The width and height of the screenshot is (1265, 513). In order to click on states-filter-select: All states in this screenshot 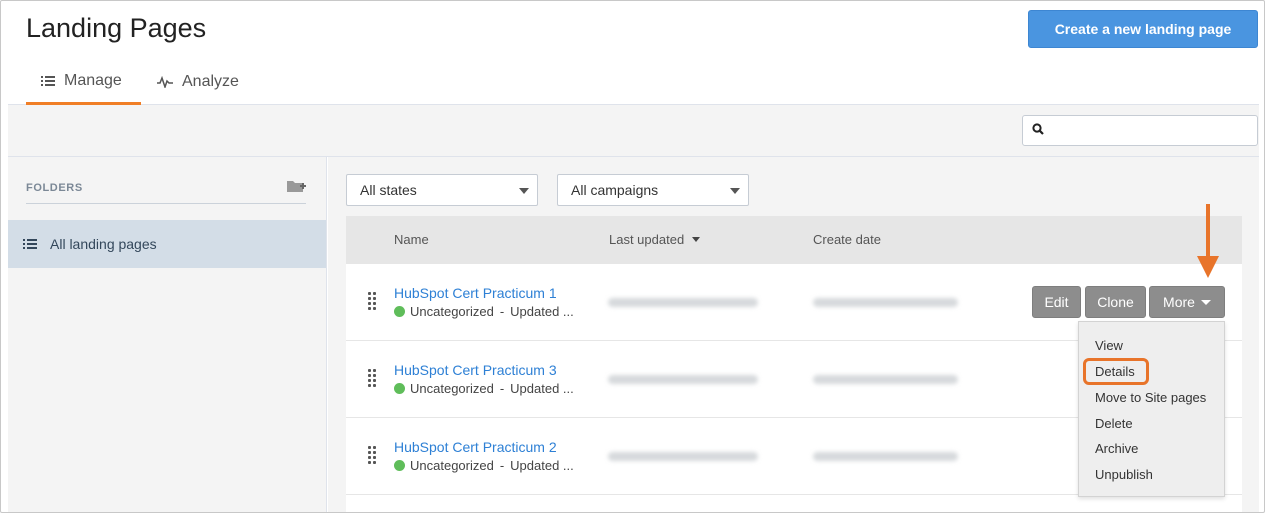, I will do `click(442, 190)`.